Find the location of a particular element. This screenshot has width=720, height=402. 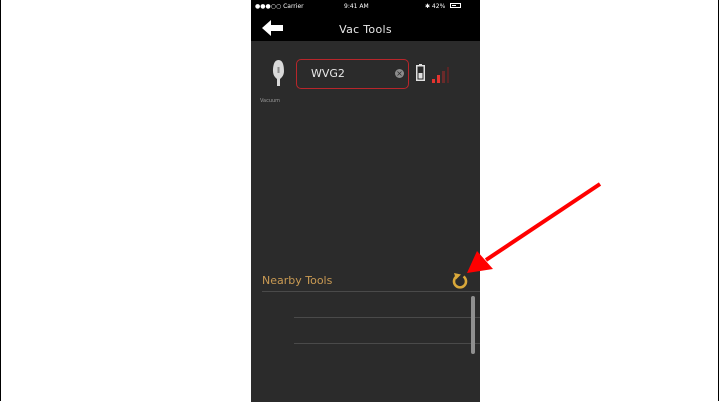

page-title: Vac Tools is located at coordinates (365, 29).